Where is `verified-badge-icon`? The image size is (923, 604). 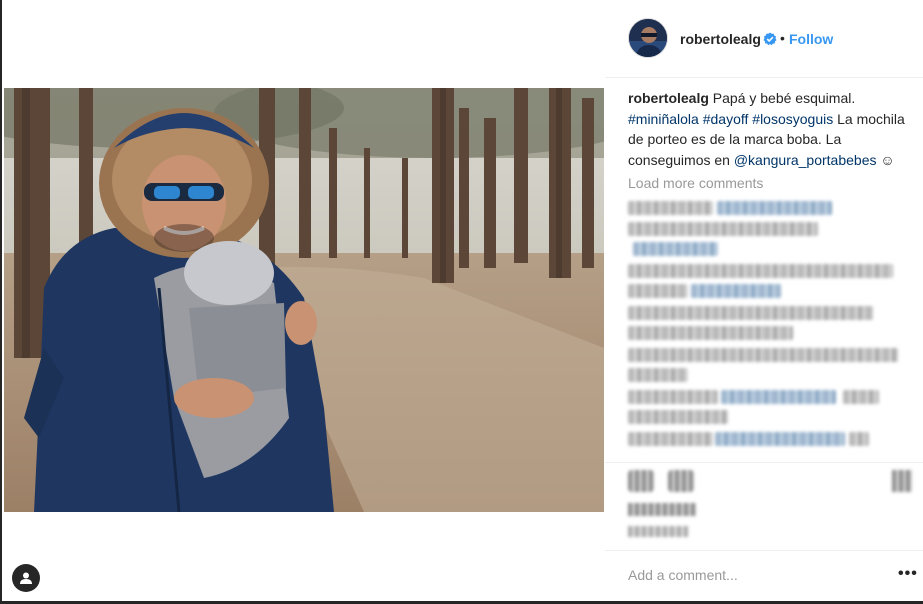 verified-badge-icon is located at coordinates (770, 39).